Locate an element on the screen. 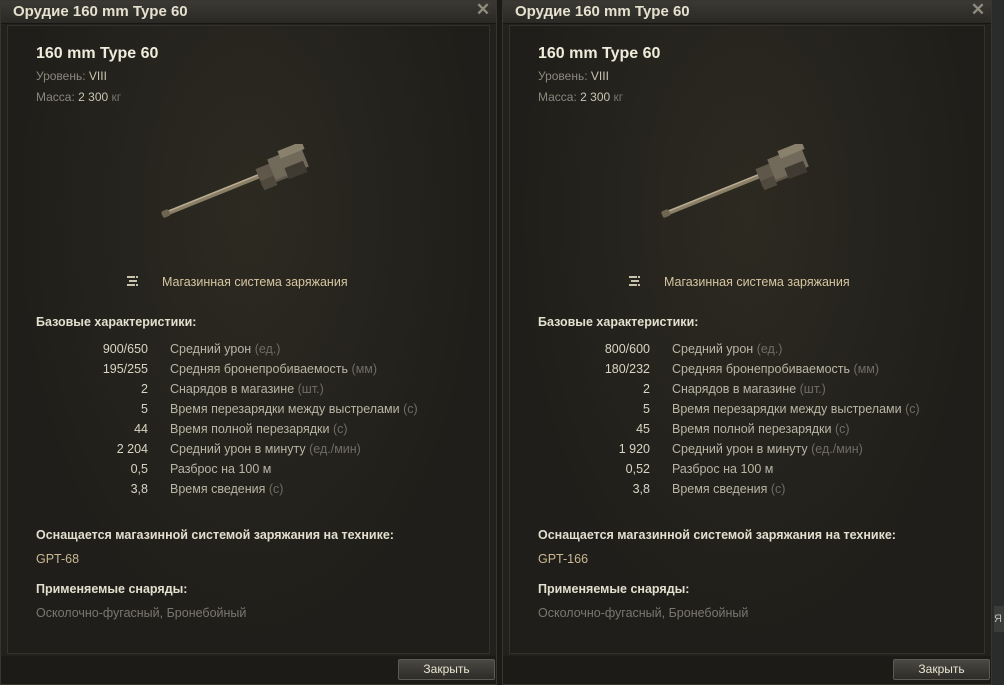  stat-value-penetration: 195/255 is located at coordinates (125, 369).